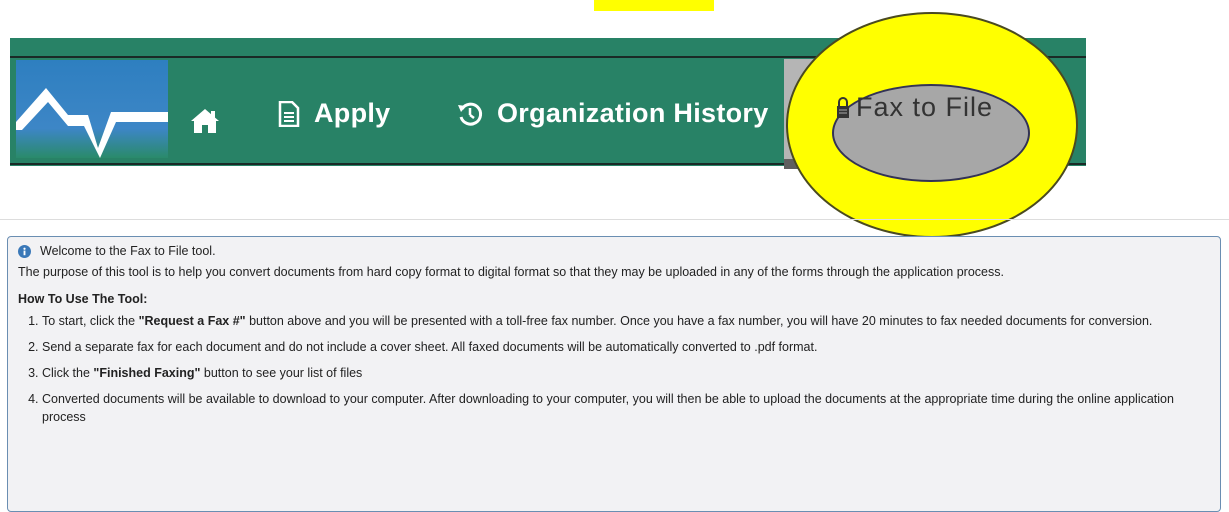  I want to click on step-text: To start, click the, so click(90, 321).